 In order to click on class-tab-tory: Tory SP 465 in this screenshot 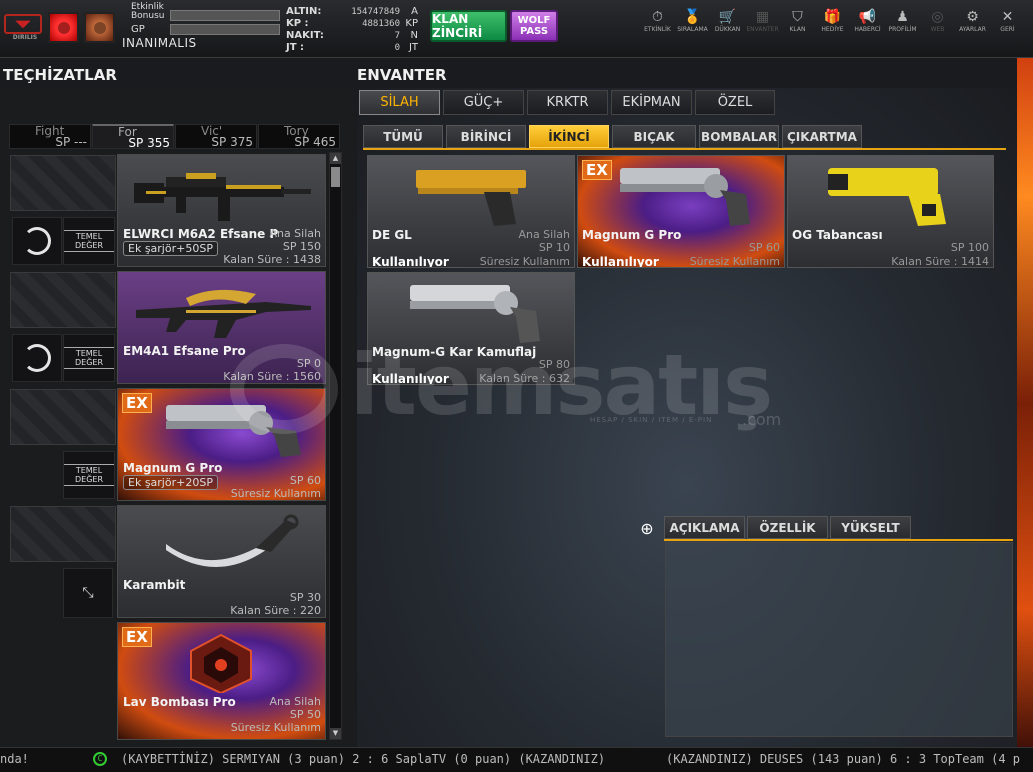, I will do `click(299, 136)`.